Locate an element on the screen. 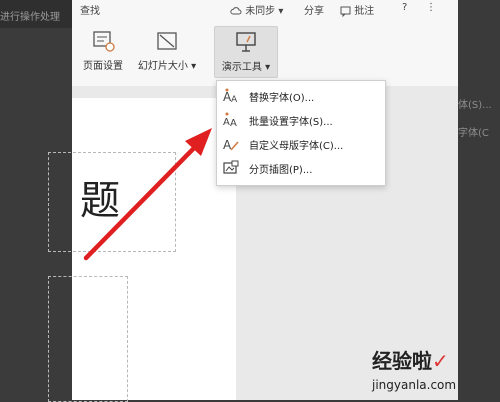 This screenshot has width=500, height=402. watermark-cn: 经验啦✓ is located at coordinates (410, 361).